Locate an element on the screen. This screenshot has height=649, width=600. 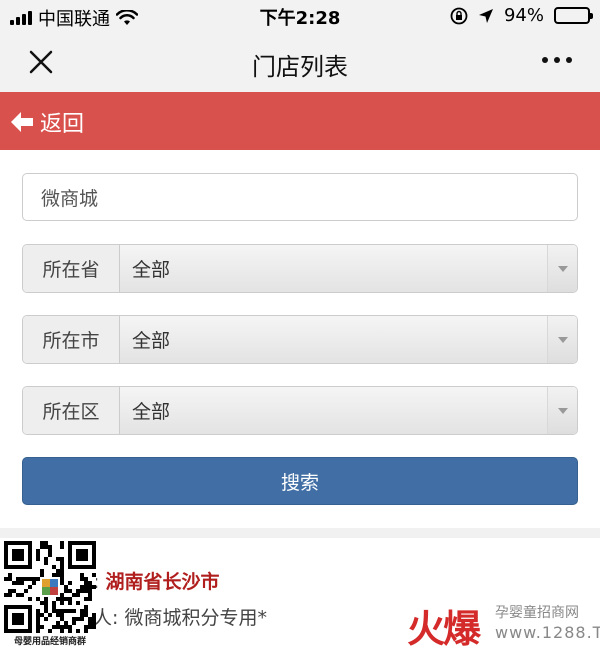
district-select: 所在区 全部 is located at coordinates (300, 410).